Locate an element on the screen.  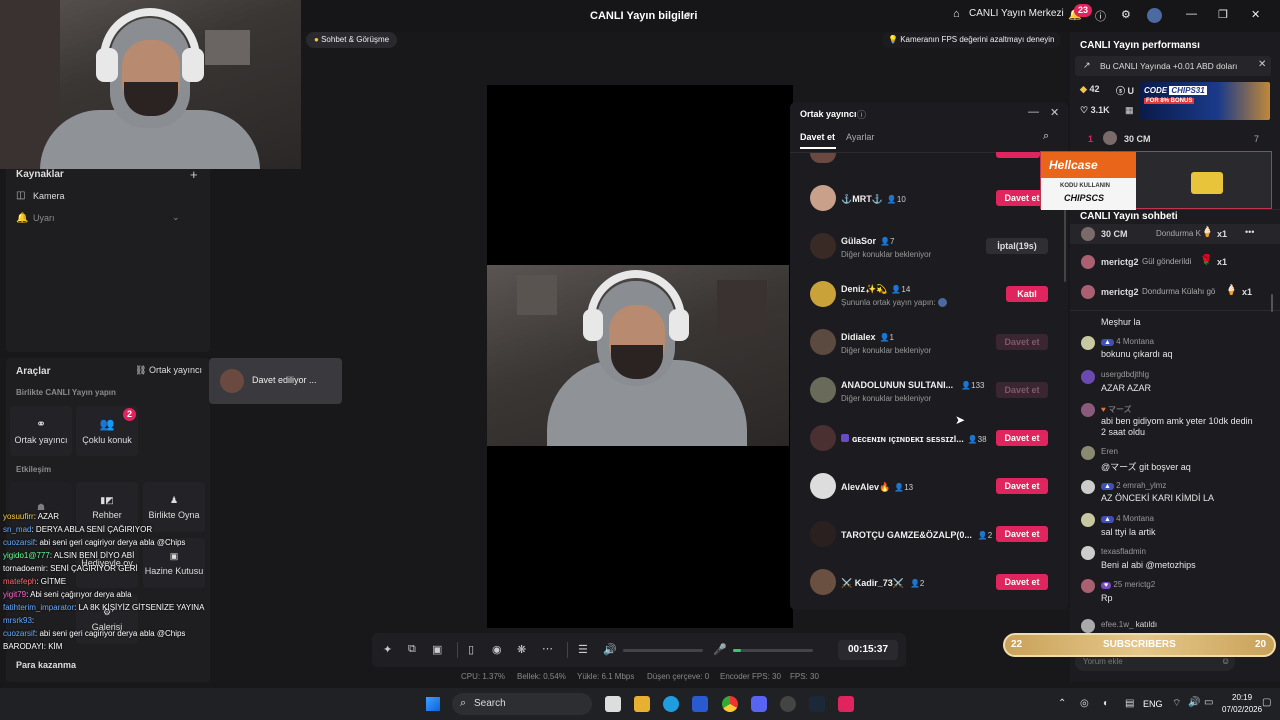
maximize-icon: ❐ is located at coordinates (1223, 14).